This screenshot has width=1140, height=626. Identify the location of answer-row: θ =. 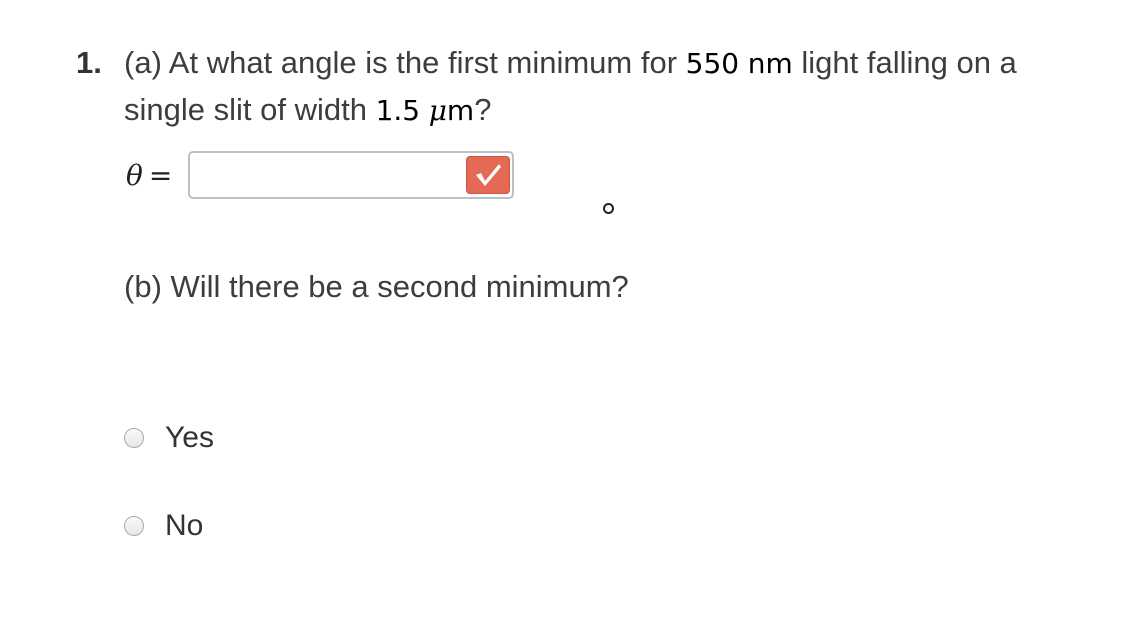
(320, 175).